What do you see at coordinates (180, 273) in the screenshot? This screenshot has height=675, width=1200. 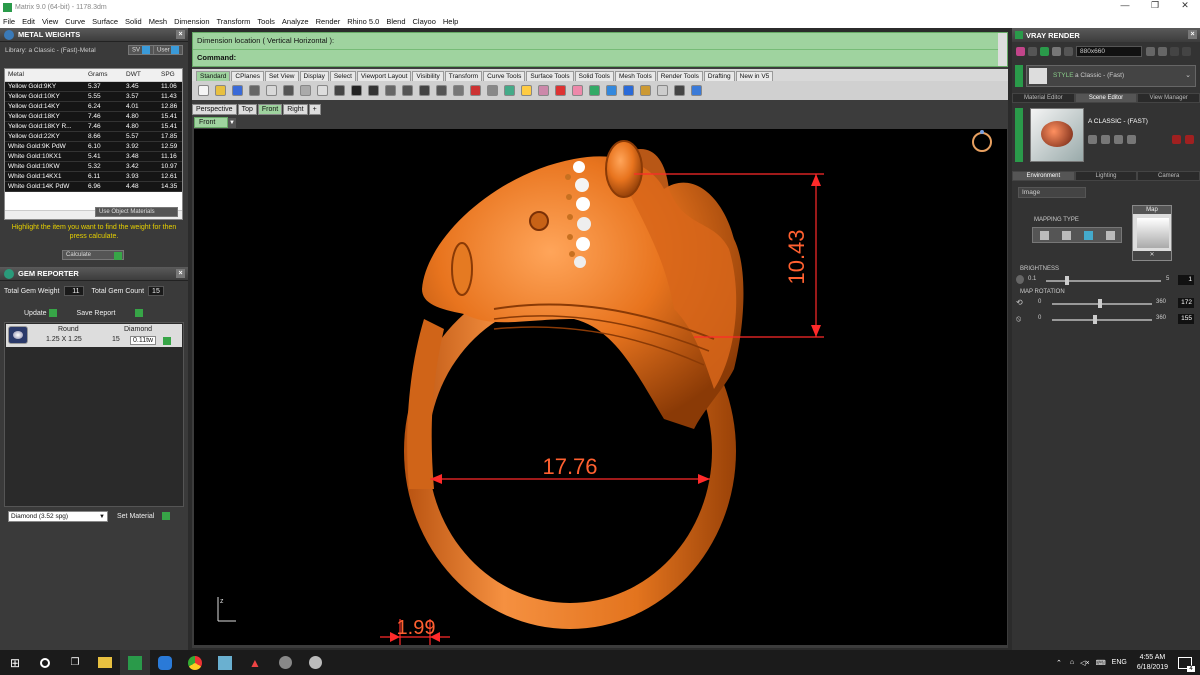 I see `gem-reporter-close-icon: ×` at bounding box center [180, 273].